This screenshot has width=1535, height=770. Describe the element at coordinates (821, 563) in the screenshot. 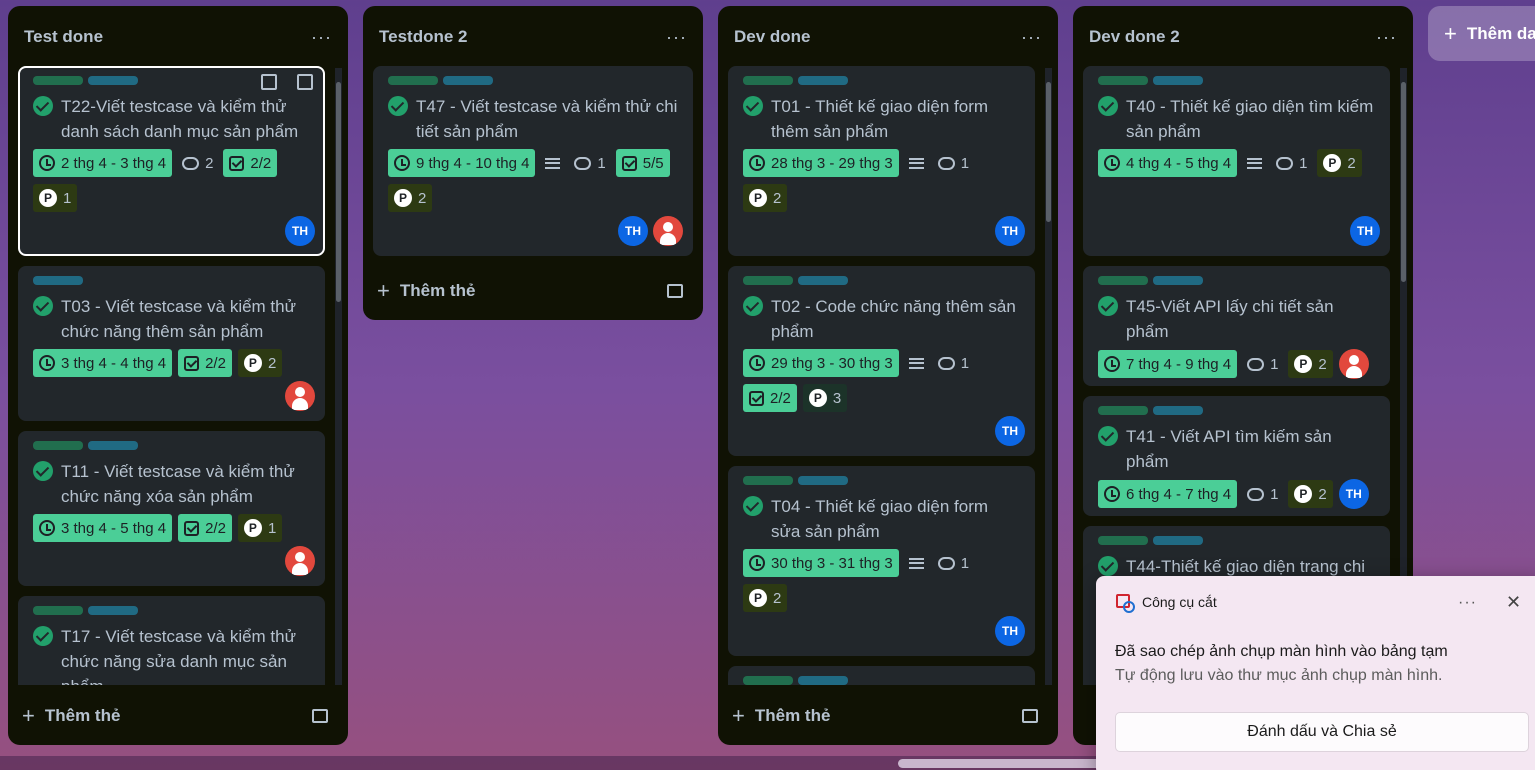

I see `due-date-badge: 30 thg 3 - 31 thg 3` at that location.